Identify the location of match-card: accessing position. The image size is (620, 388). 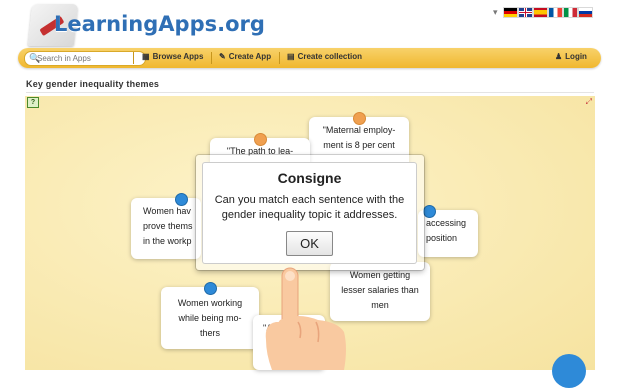
(448, 233).